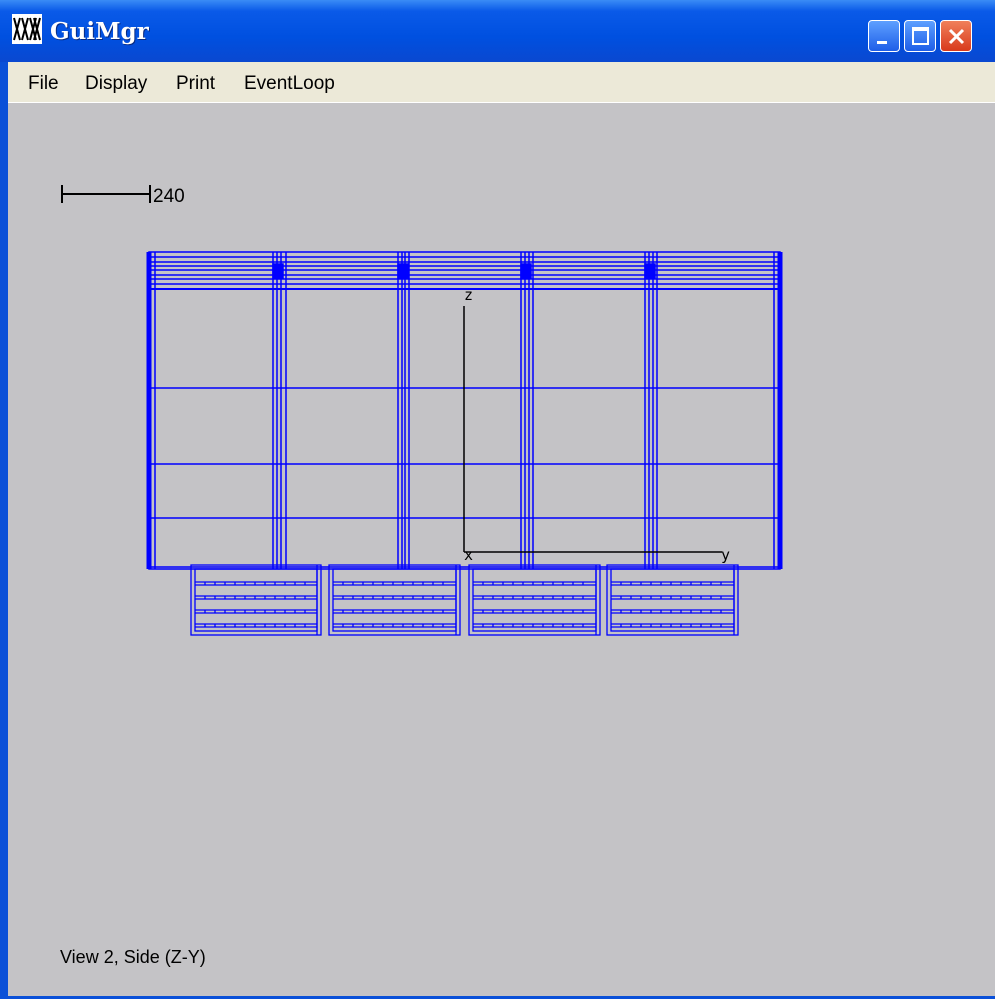  What do you see at coordinates (106, 194) in the screenshot?
I see `scale-bar` at bounding box center [106, 194].